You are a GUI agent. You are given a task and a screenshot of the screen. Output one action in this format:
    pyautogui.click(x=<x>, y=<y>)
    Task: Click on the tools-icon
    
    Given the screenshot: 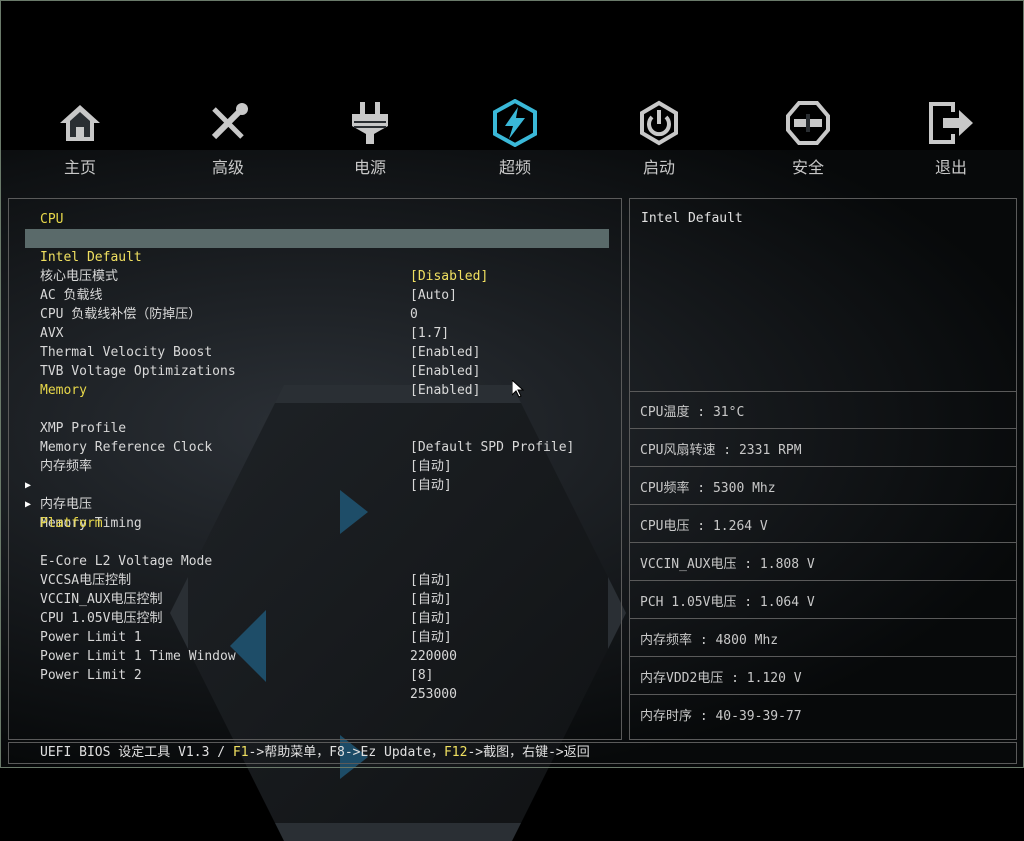 What is the action you would take?
    pyautogui.click(x=228, y=125)
    